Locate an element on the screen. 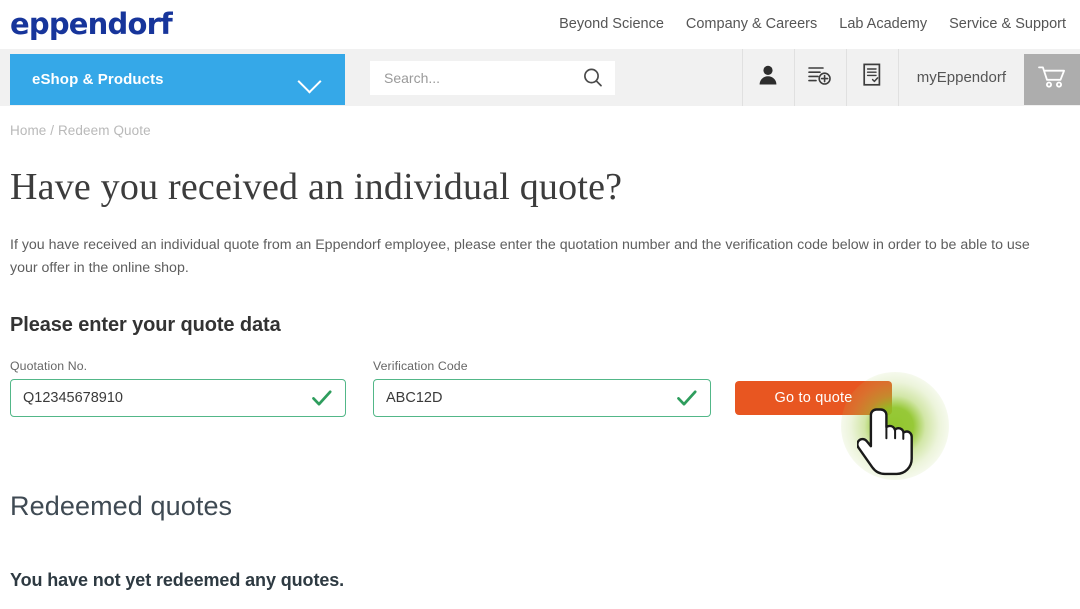 Image resolution: width=1080 pixels, height=609 pixels. top-nav-link-company-careers: Company & Careers is located at coordinates (751, 24).